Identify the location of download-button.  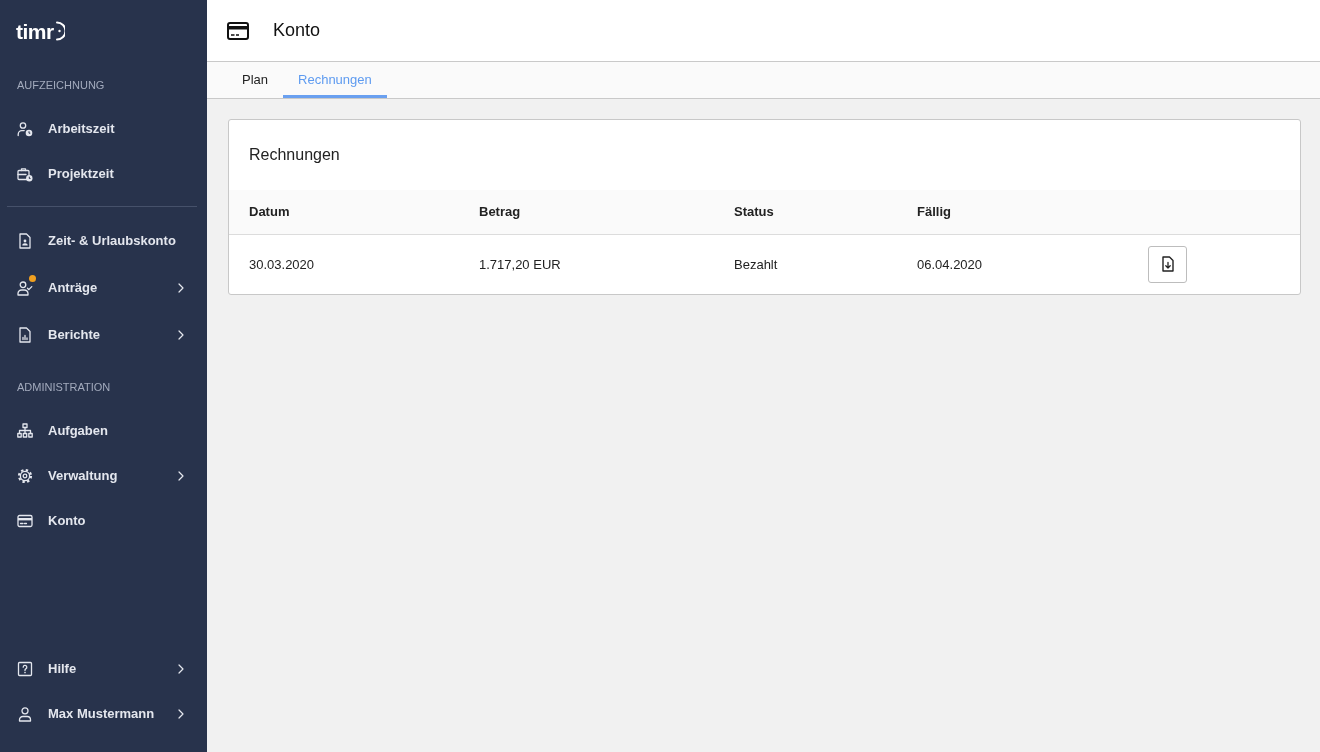
(1167, 264).